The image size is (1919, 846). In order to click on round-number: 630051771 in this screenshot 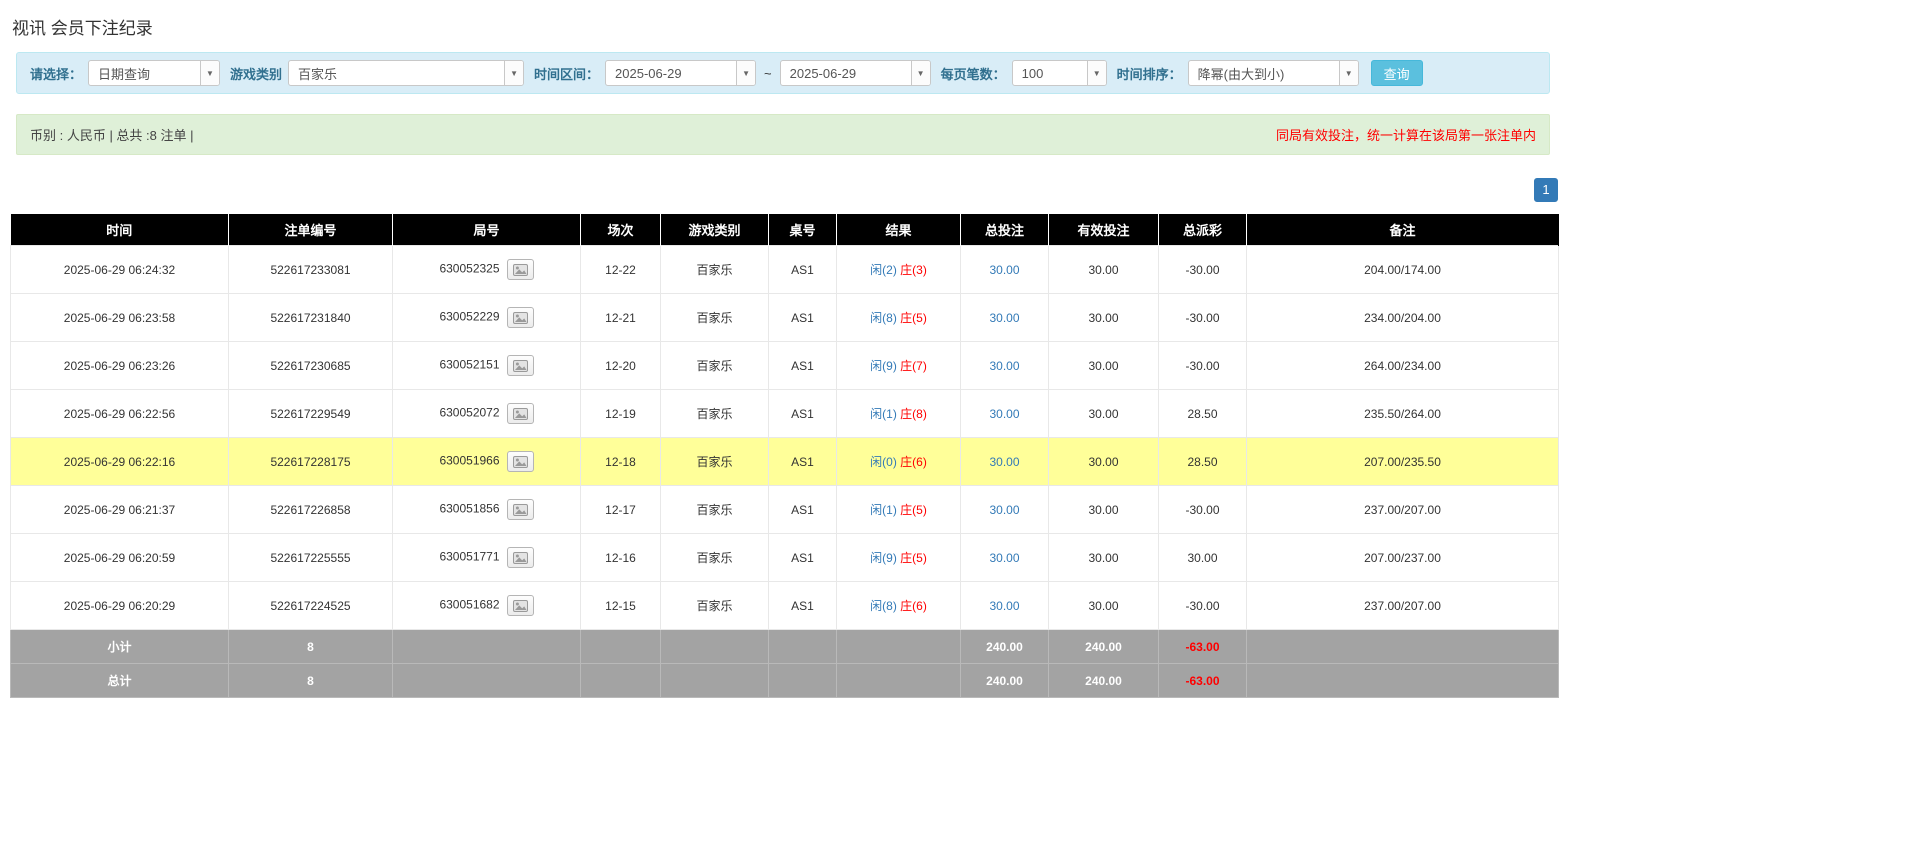, I will do `click(469, 556)`.